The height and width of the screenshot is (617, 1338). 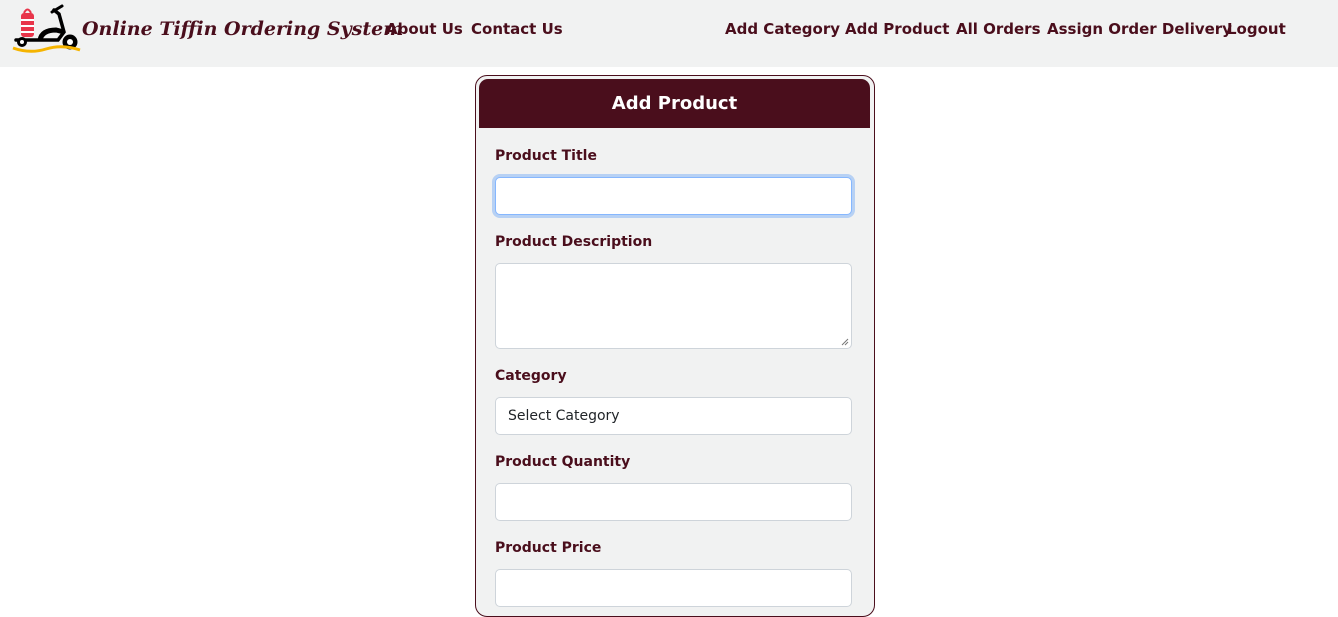 I want to click on card-title: Add Product, so click(x=674, y=103).